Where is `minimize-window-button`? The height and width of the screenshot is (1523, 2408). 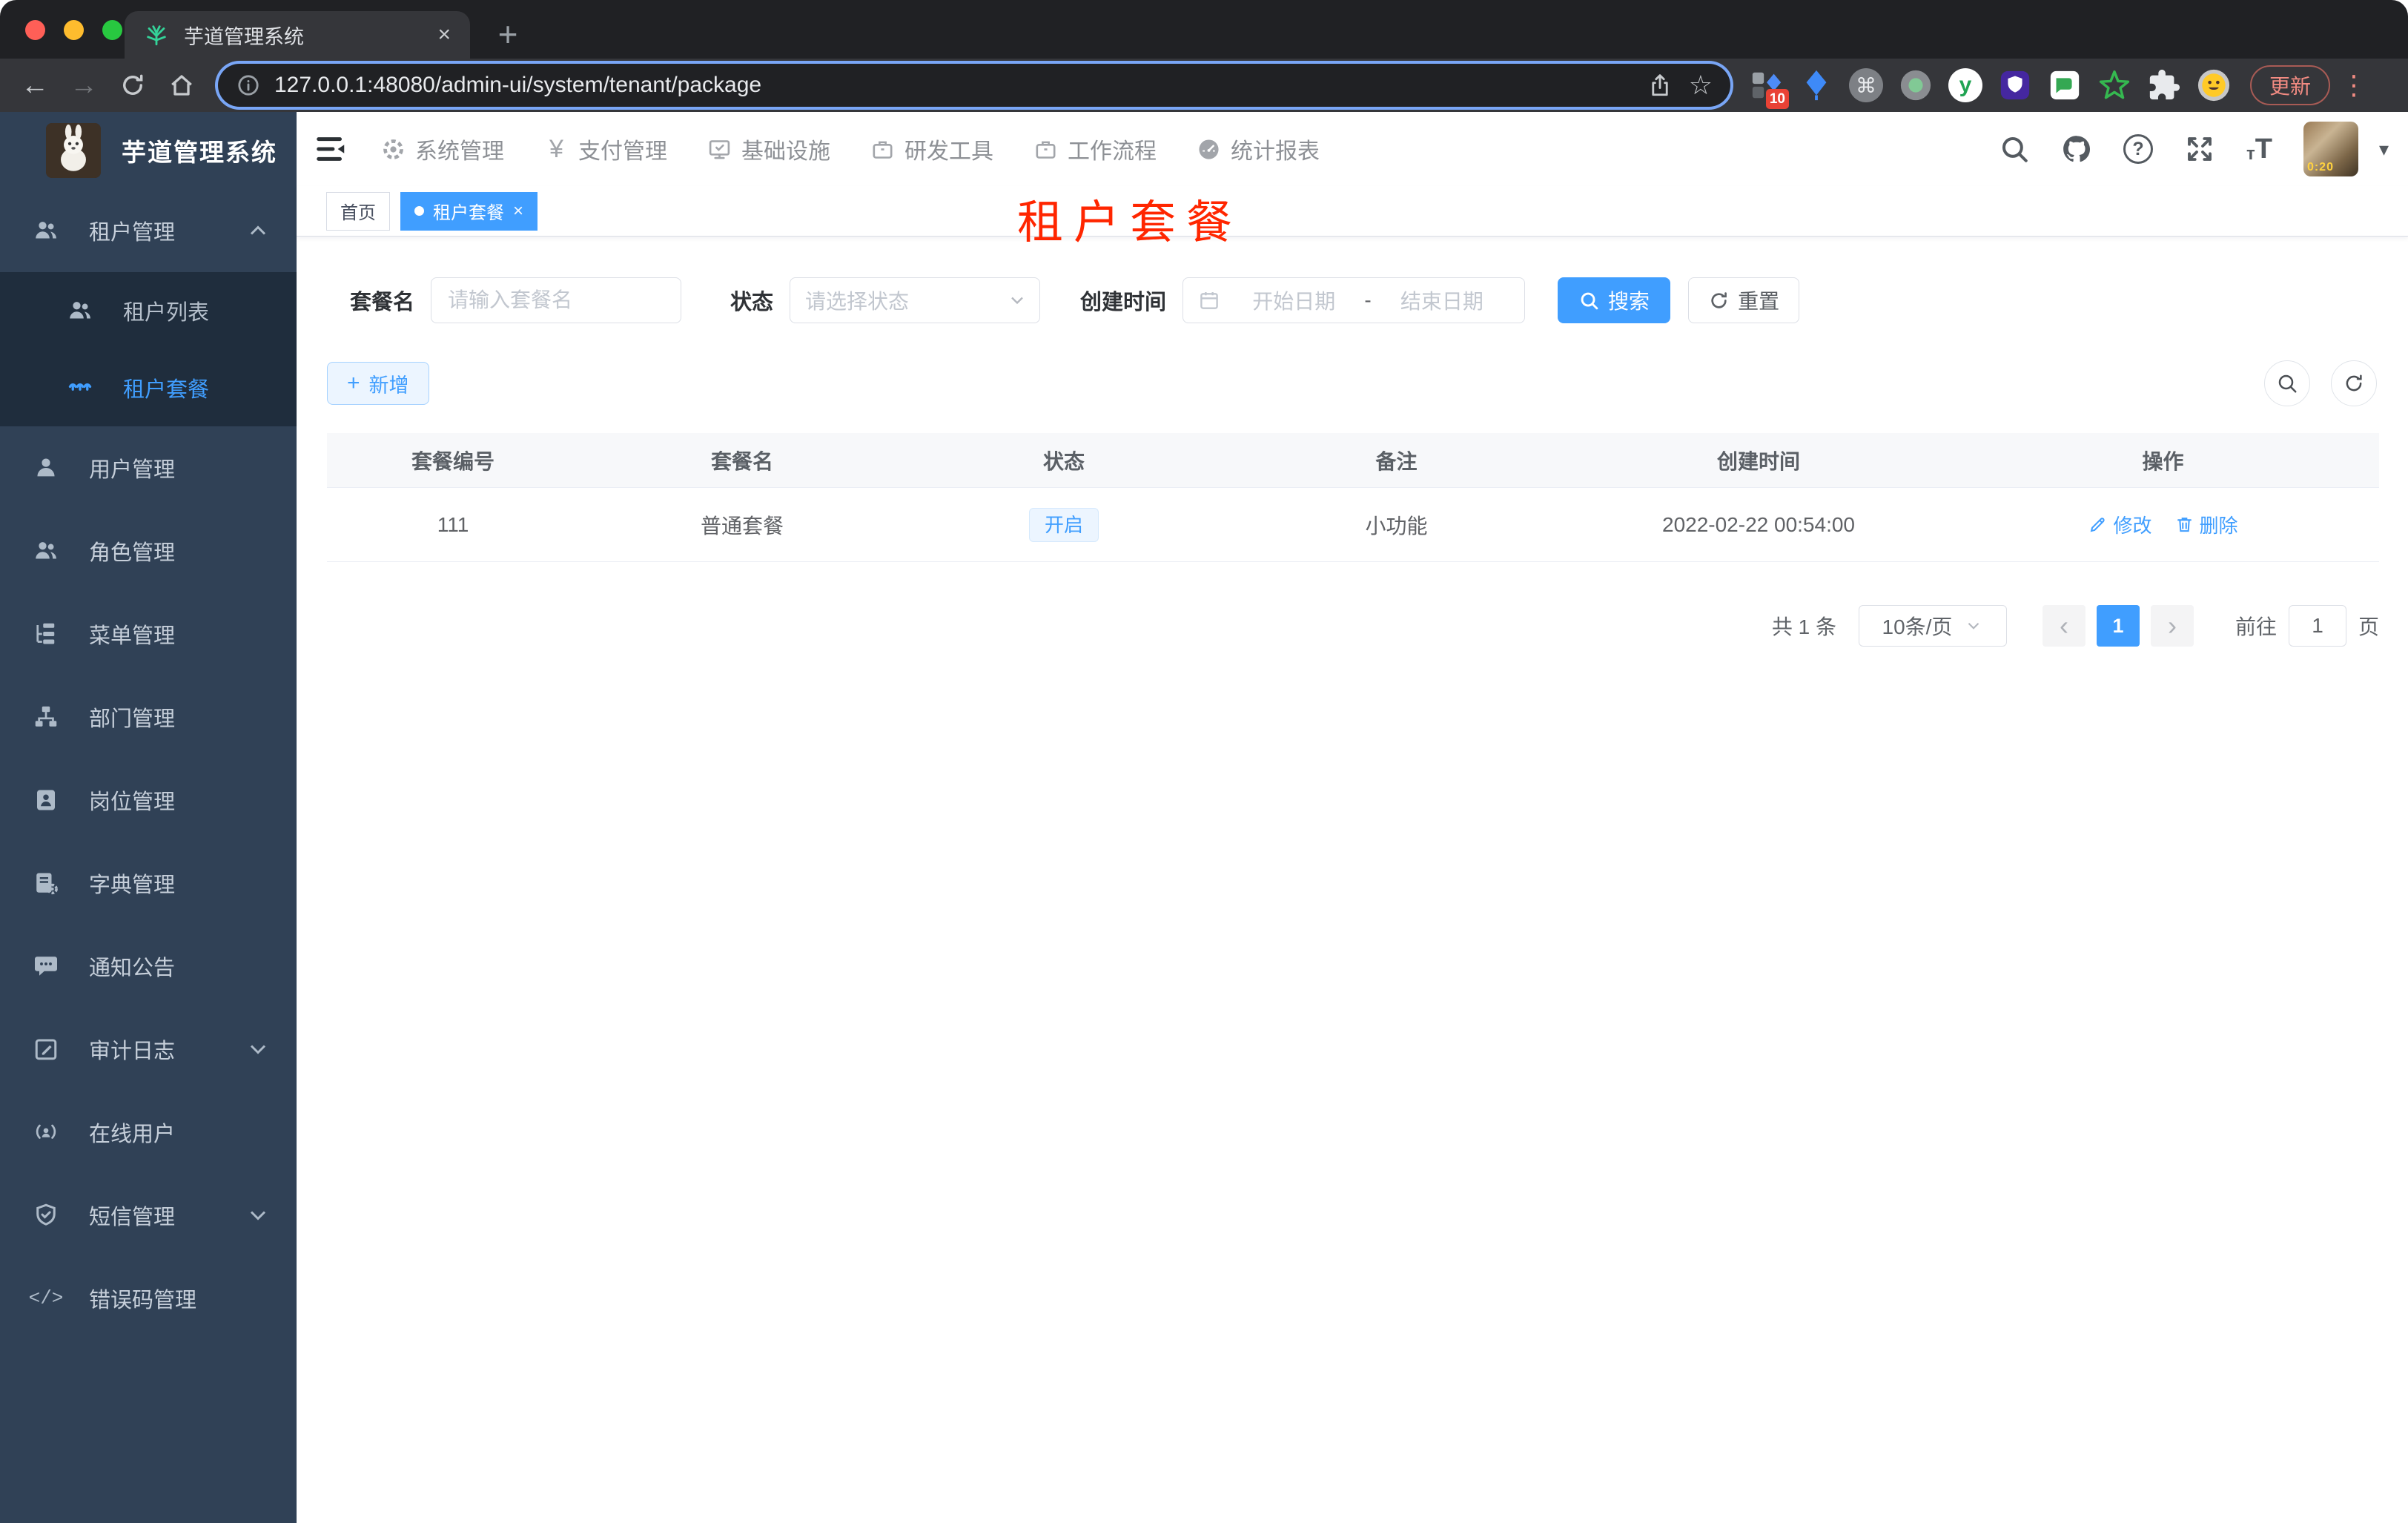 minimize-window-button is located at coordinates (74, 30).